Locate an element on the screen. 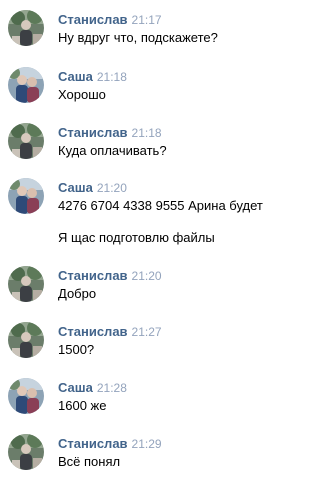 This screenshot has height=480, width=321. message-text: Куда оплачивать? is located at coordinates (112, 150).